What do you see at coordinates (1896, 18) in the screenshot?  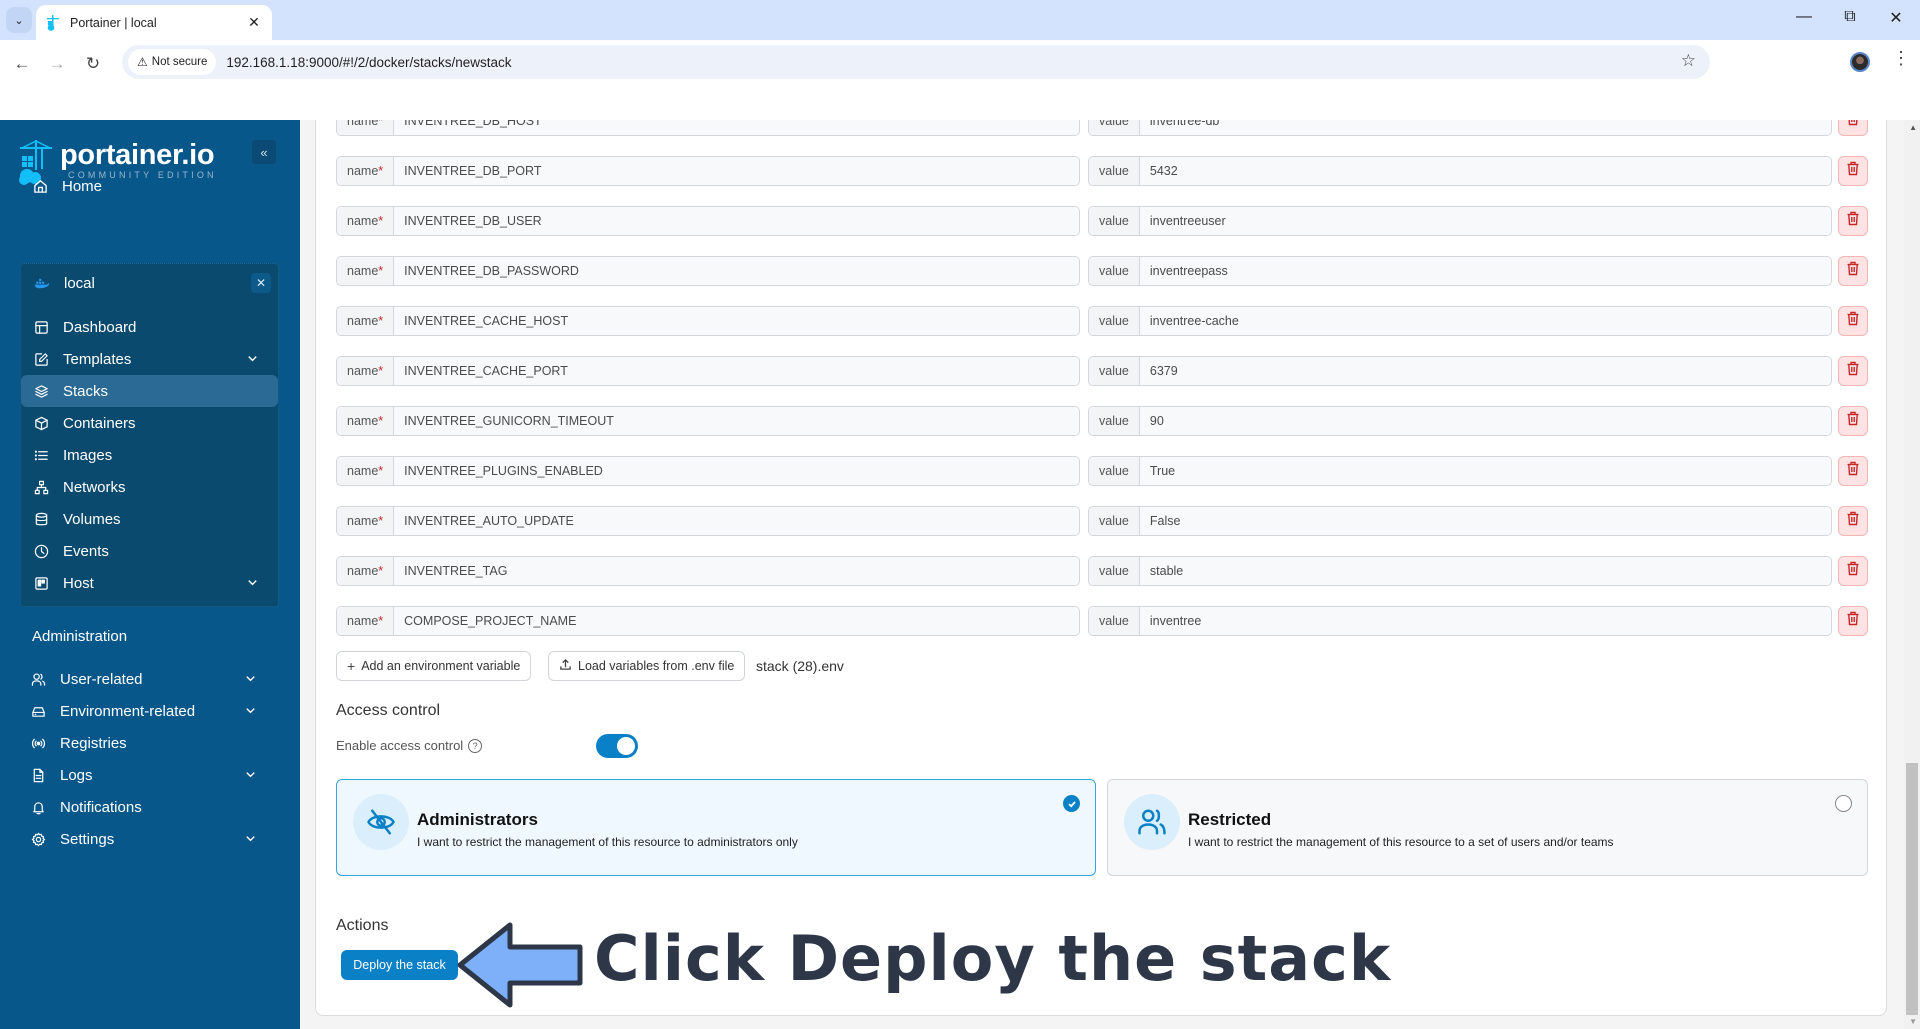 I see `close-window-icon: ✕` at bounding box center [1896, 18].